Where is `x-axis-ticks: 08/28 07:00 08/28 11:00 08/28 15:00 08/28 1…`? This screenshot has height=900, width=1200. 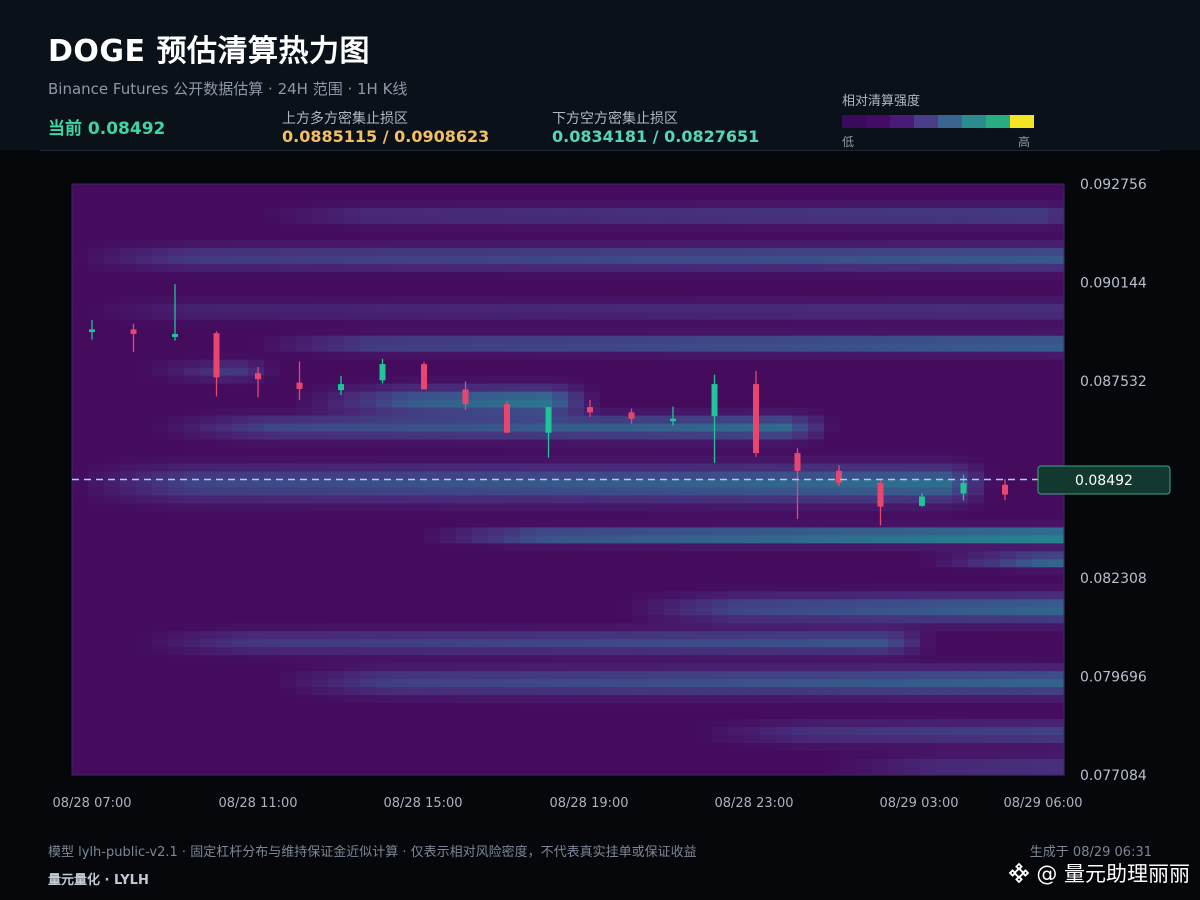 x-axis-ticks: 08/28 07:00 08/28 11:00 08/28 15:00 08/28 1… is located at coordinates (567, 803).